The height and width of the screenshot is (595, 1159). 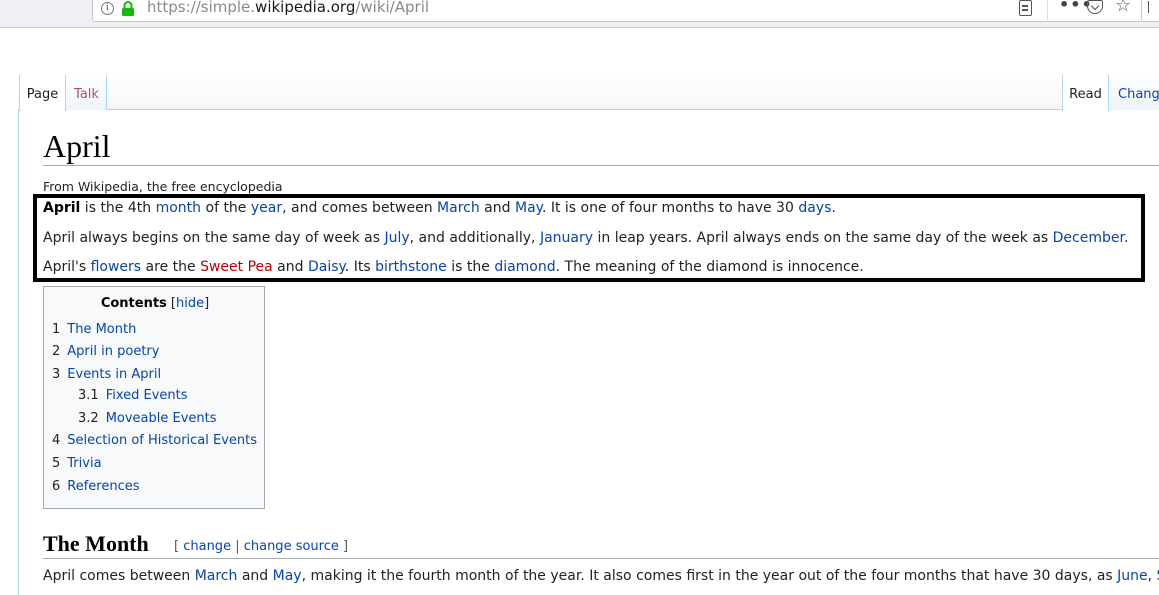 I want to click on edit-change-link: change, so click(x=207, y=546).